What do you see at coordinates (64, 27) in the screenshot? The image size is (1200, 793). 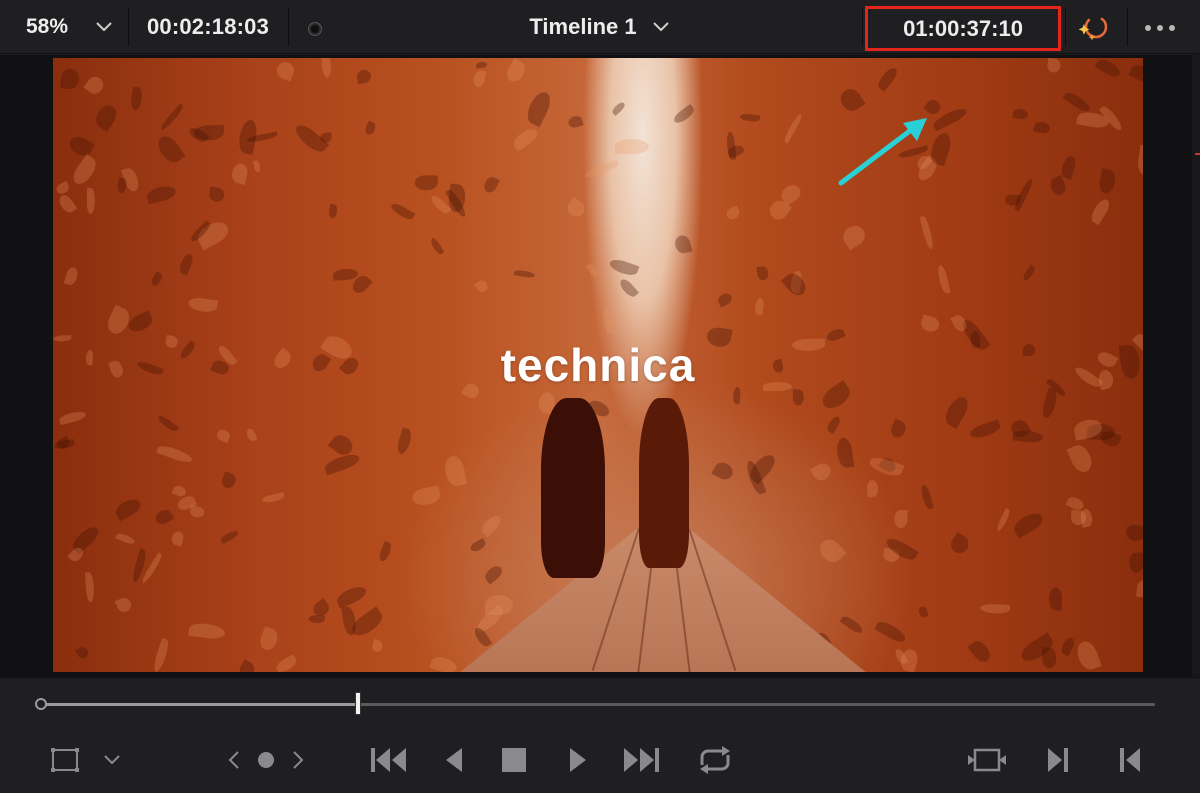 I see `zoom-selector: 58%` at bounding box center [64, 27].